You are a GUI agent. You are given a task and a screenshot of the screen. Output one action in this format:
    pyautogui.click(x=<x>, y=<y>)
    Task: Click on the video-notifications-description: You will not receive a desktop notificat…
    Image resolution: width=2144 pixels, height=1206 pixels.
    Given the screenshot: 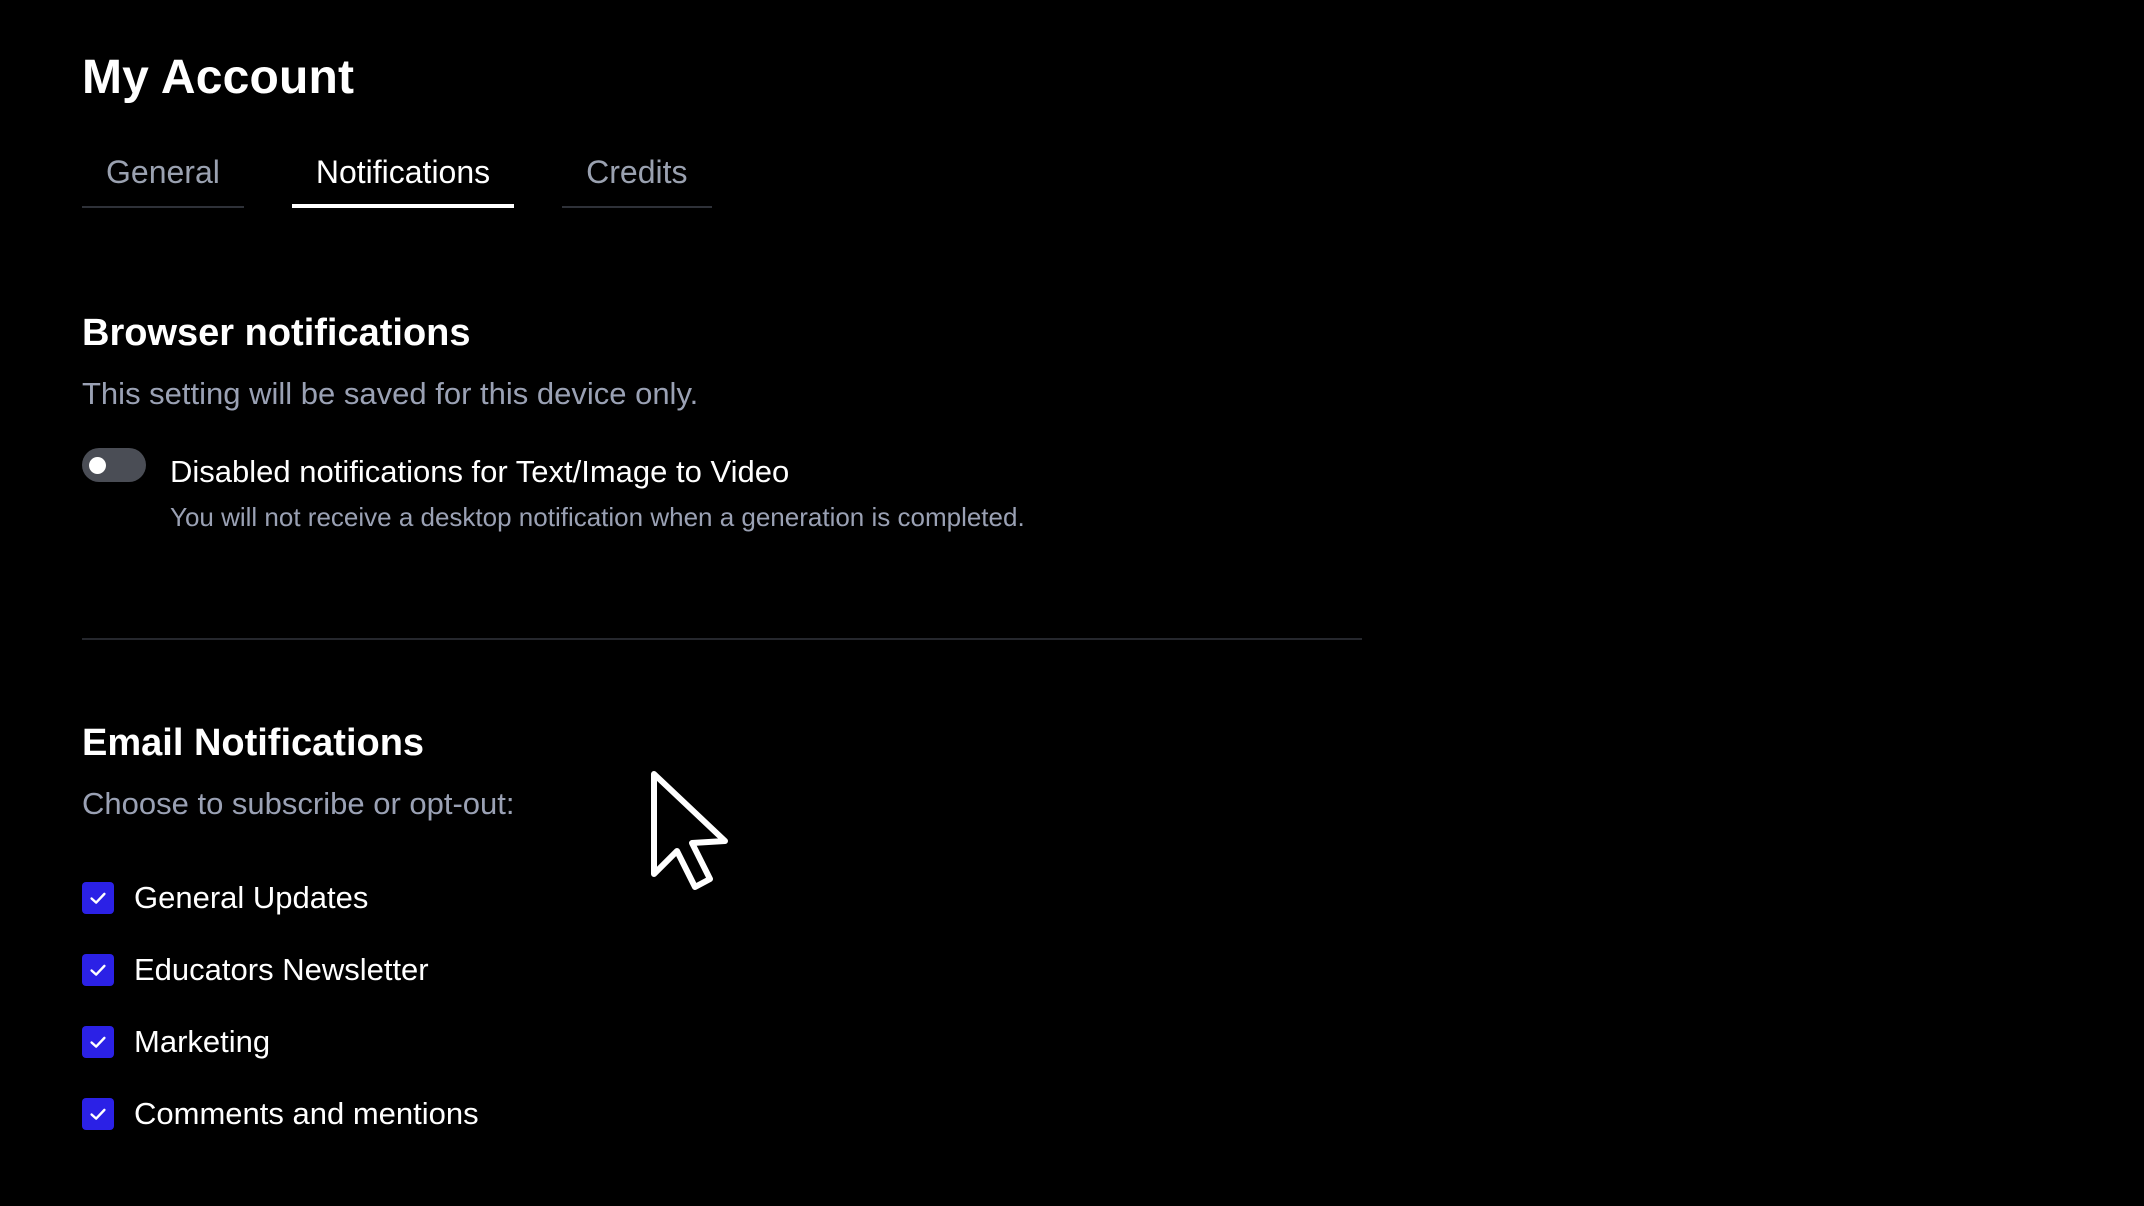 What is the action you would take?
    pyautogui.click(x=597, y=517)
    